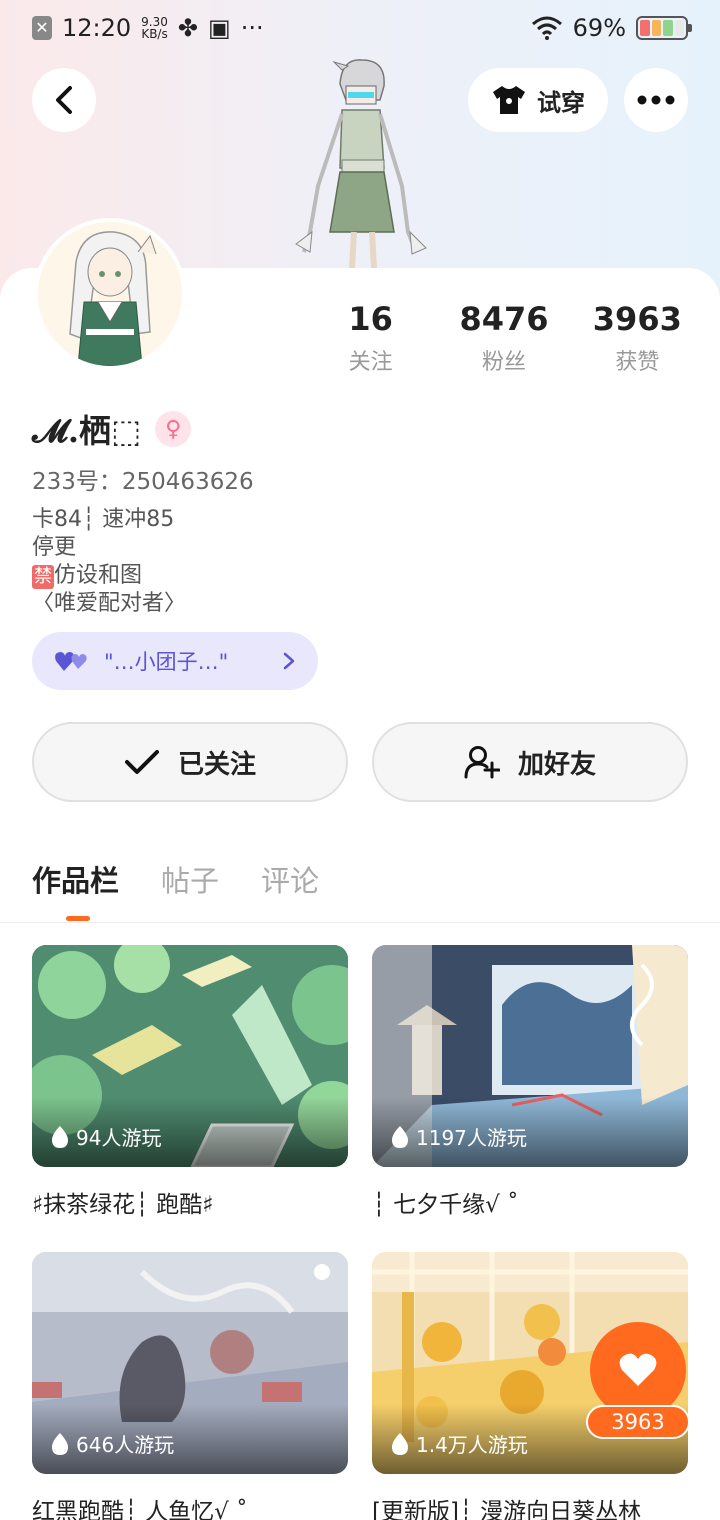  What do you see at coordinates (87, 576) in the screenshot?
I see `bio-line: 禁仿设和图` at bounding box center [87, 576].